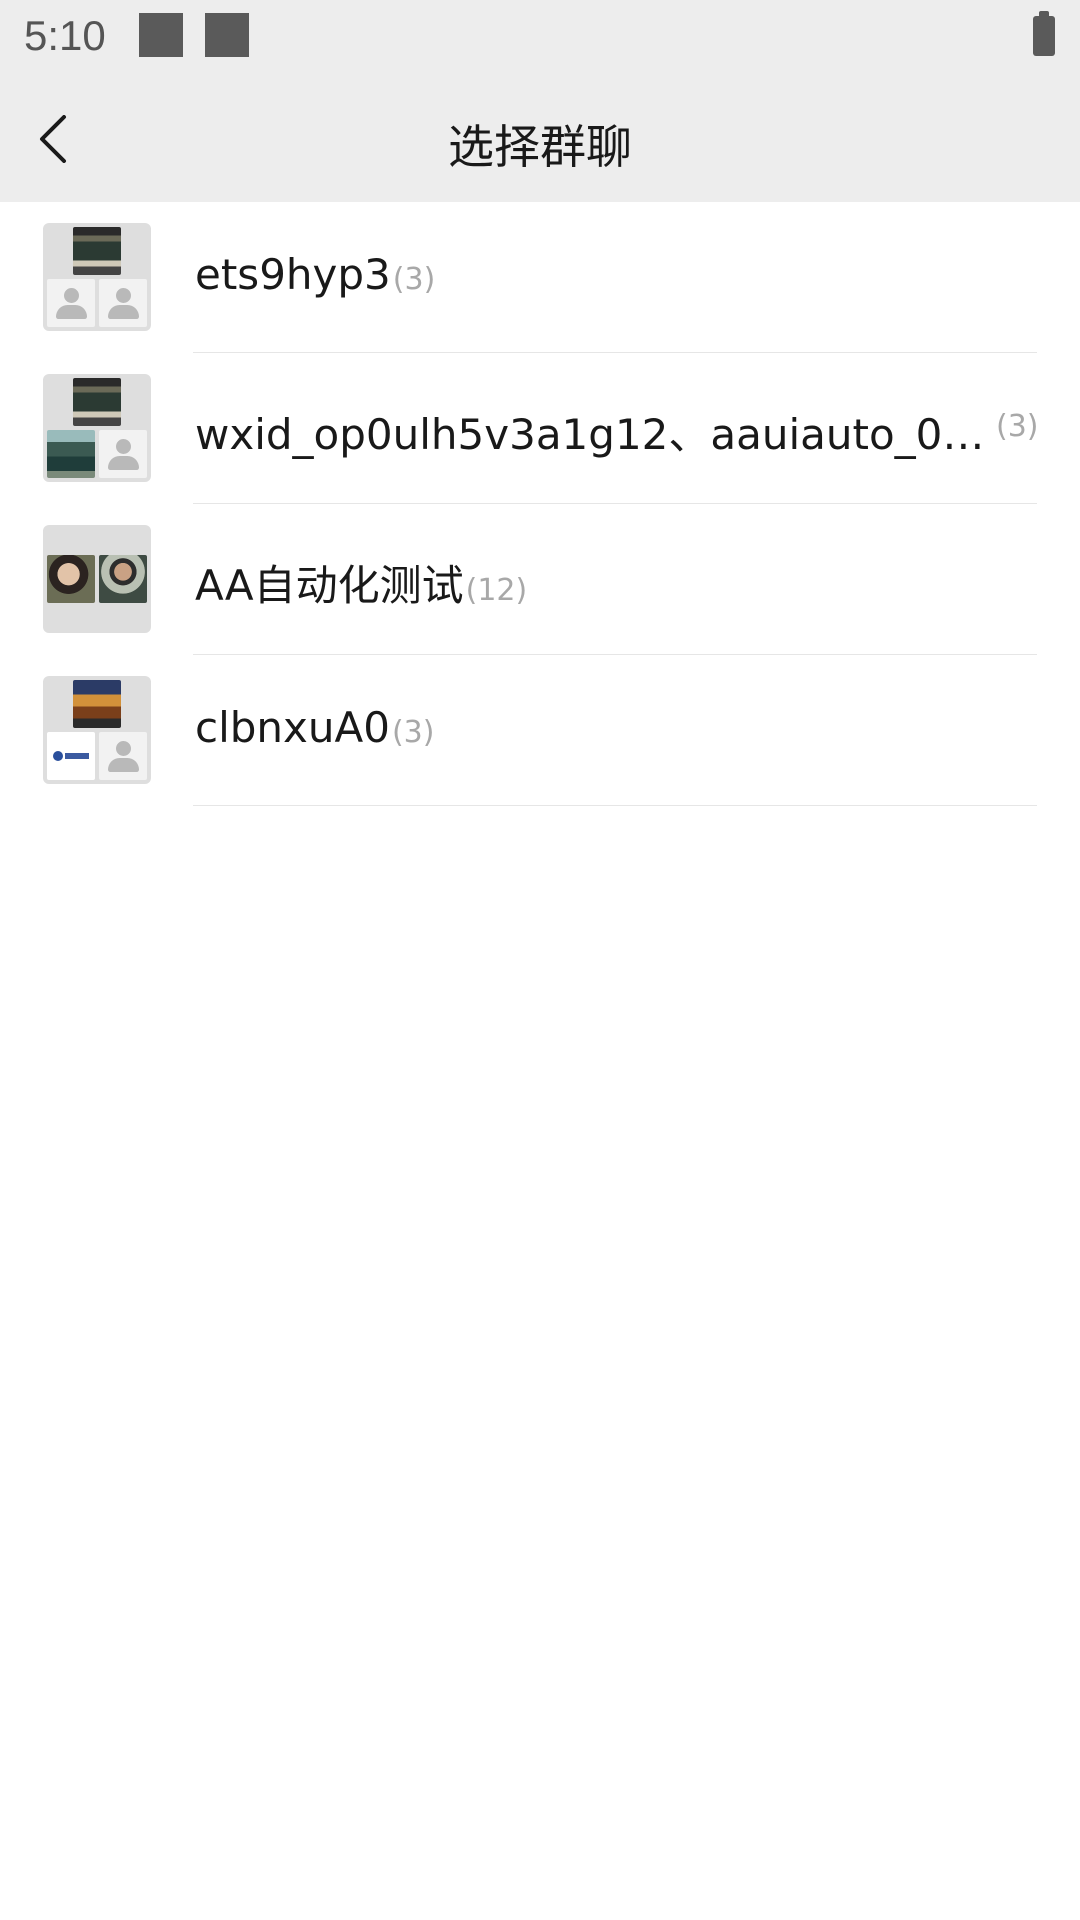 The width and height of the screenshot is (1080, 1920). What do you see at coordinates (540, 147) in the screenshot?
I see `page-title: 选择群聊` at bounding box center [540, 147].